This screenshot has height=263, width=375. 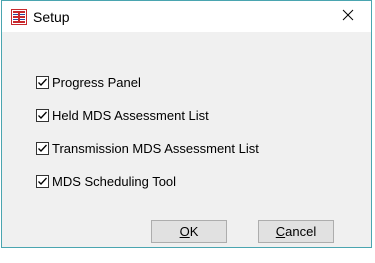 What do you see at coordinates (51, 17) in the screenshot?
I see `dialog-title: Setup` at bounding box center [51, 17].